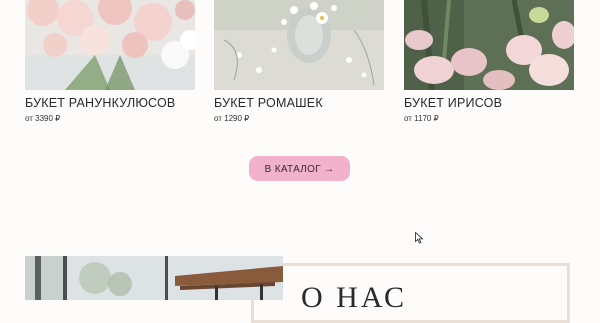 The image size is (600, 323). I want to click on product-card-ranunculus: БУКЕТ РАНУНКУЛЮСОВ от 3390 ₽, so click(110, 61).